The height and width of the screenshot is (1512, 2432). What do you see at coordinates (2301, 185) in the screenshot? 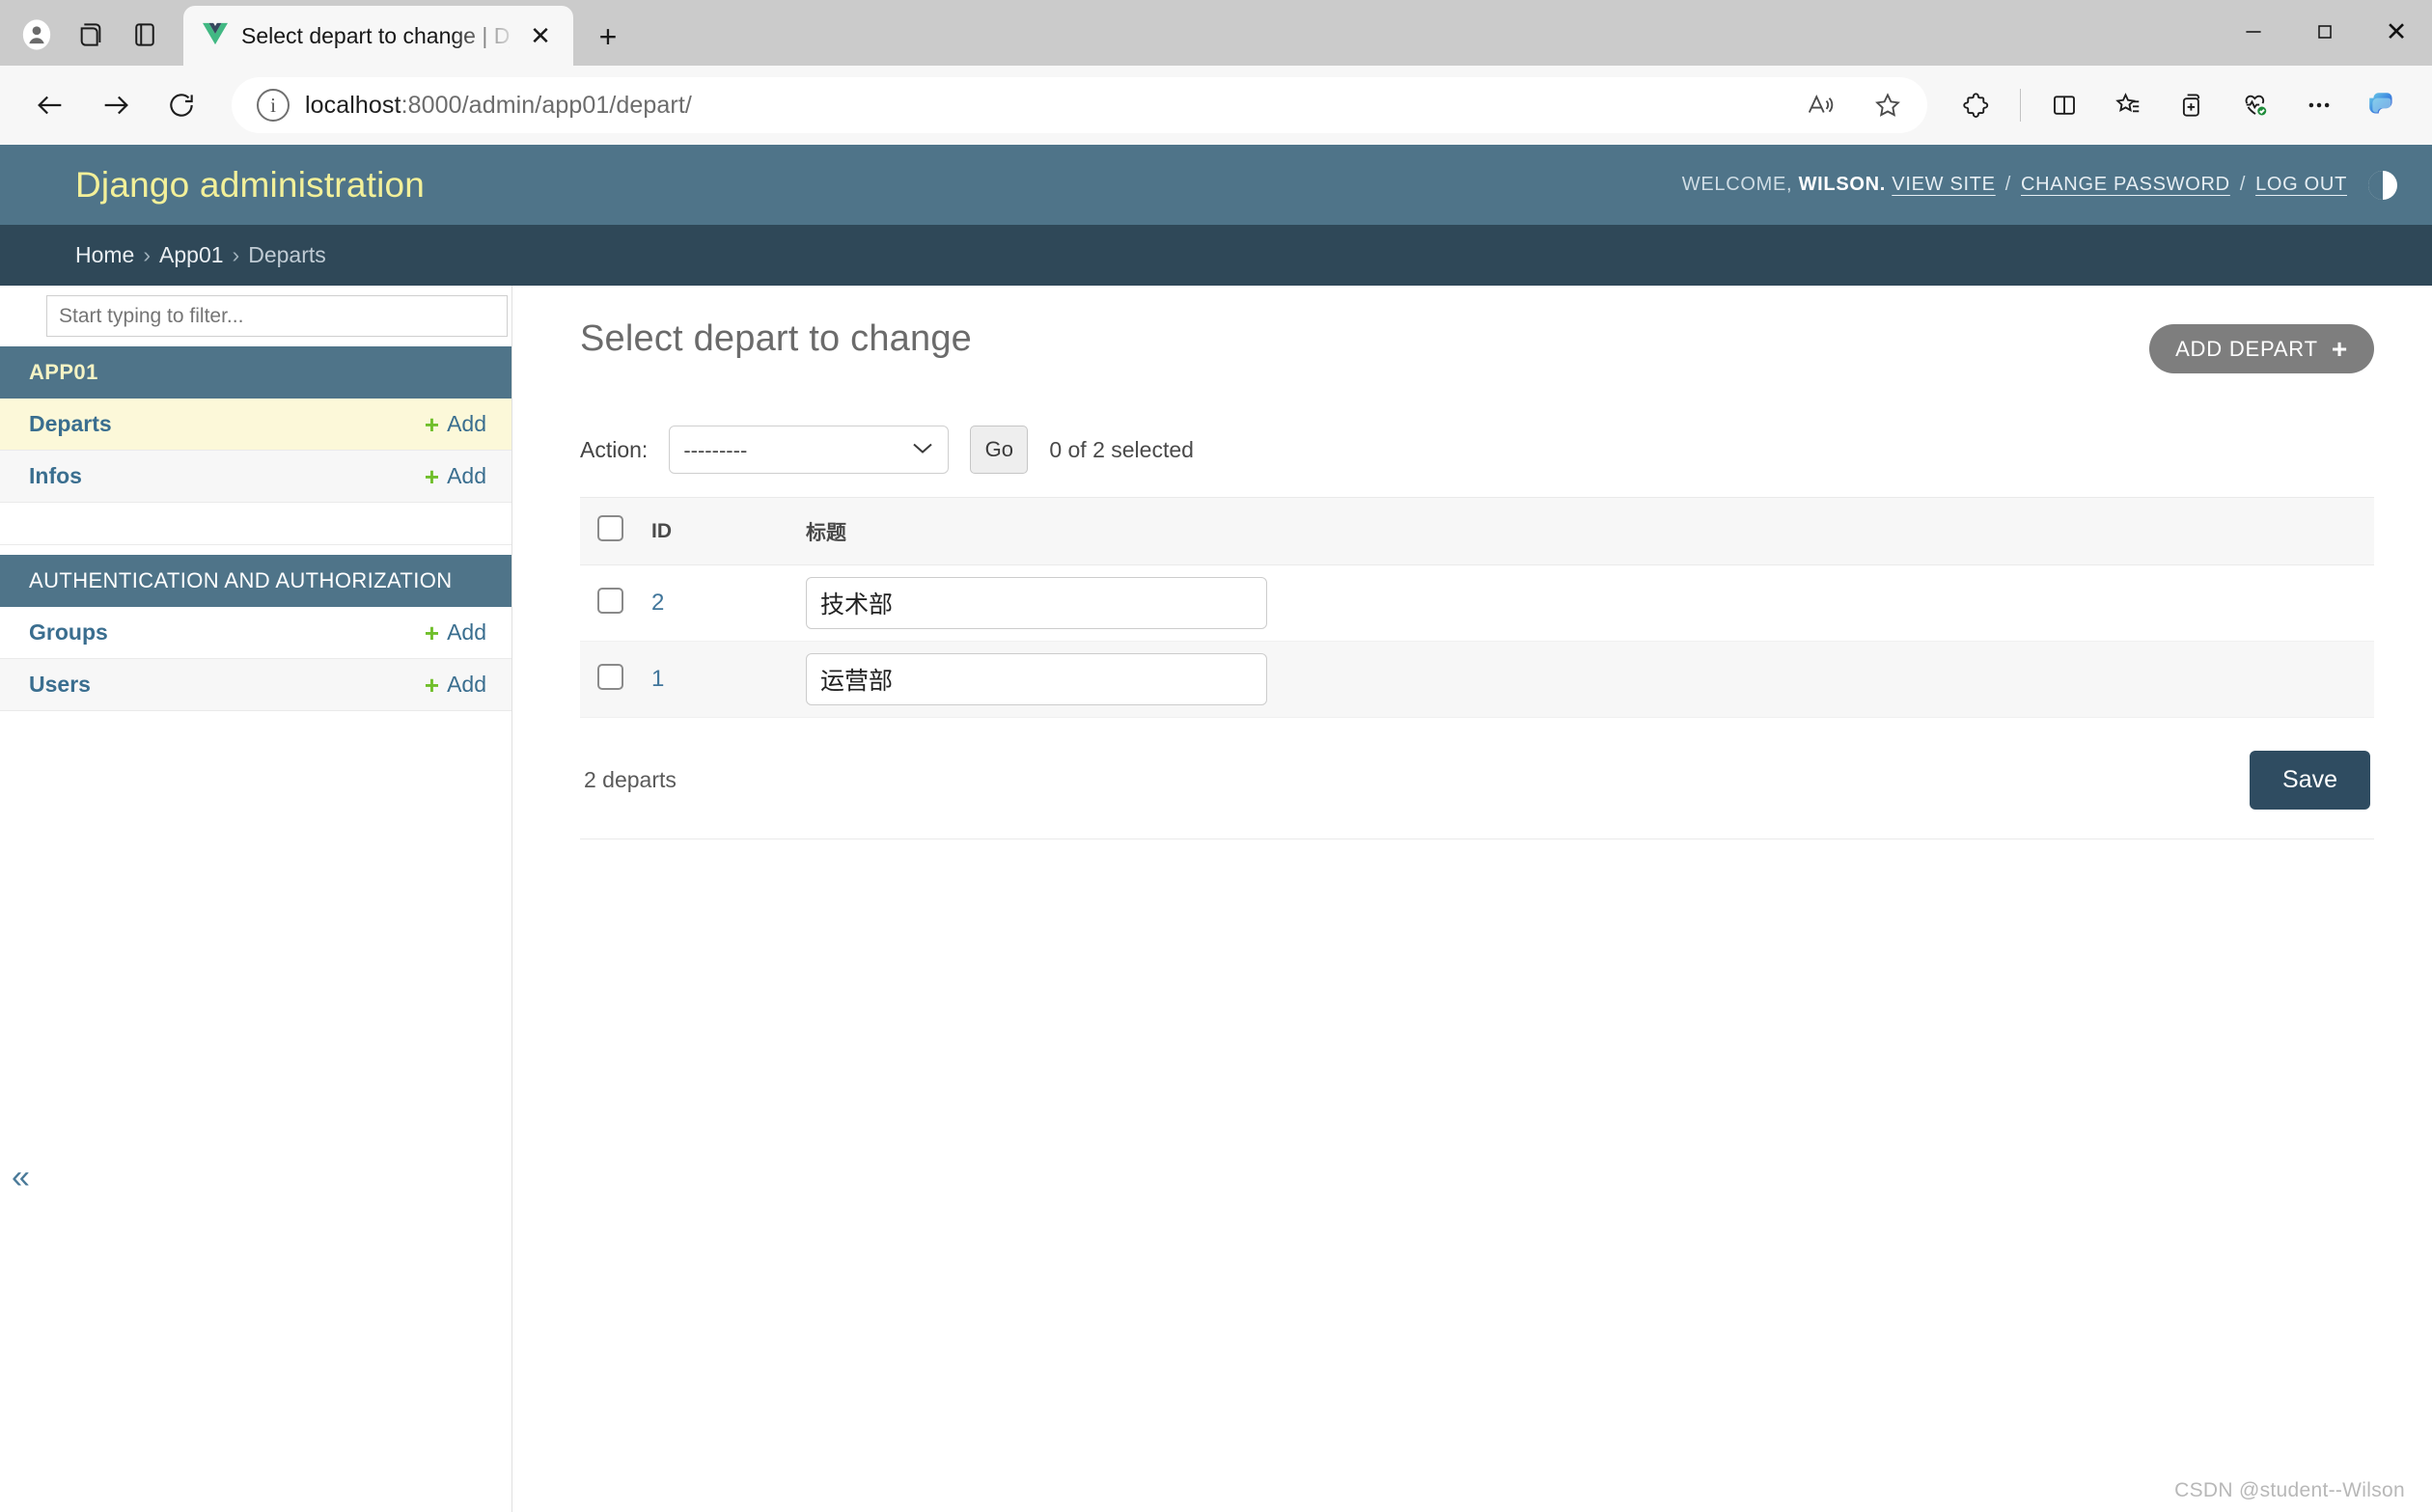
I see `log-out-link: LOG OUT` at bounding box center [2301, 185].